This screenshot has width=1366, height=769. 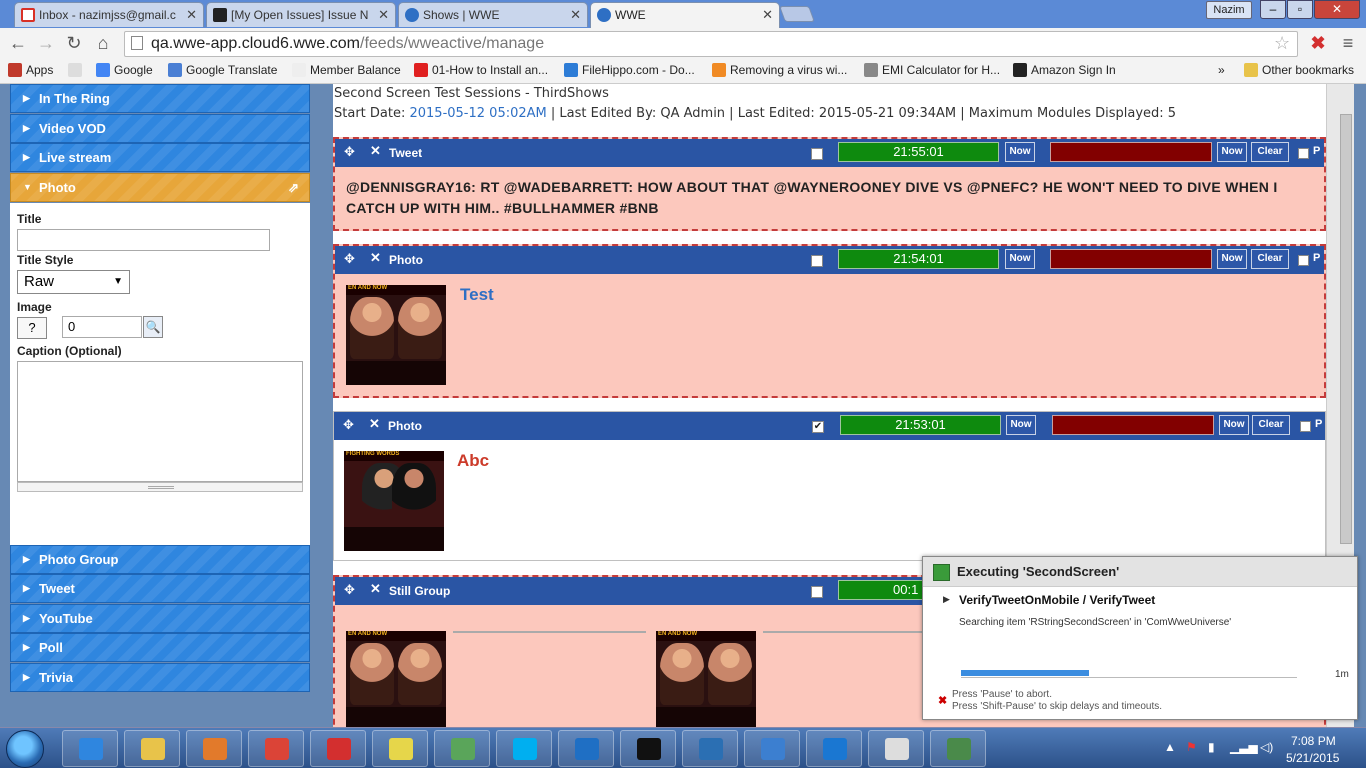 What do you see at coordinates (160, 157) in the screenshot?
I see `sidebar-item-live-stream: ▶ Live stream` at bounding box center [160, 157].